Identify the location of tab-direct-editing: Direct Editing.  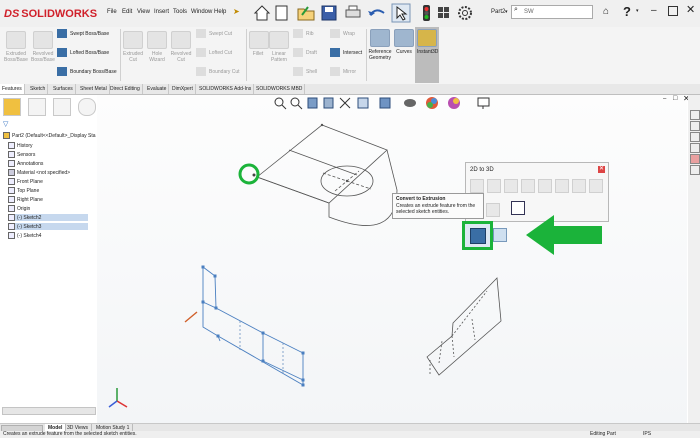
(125, 89).